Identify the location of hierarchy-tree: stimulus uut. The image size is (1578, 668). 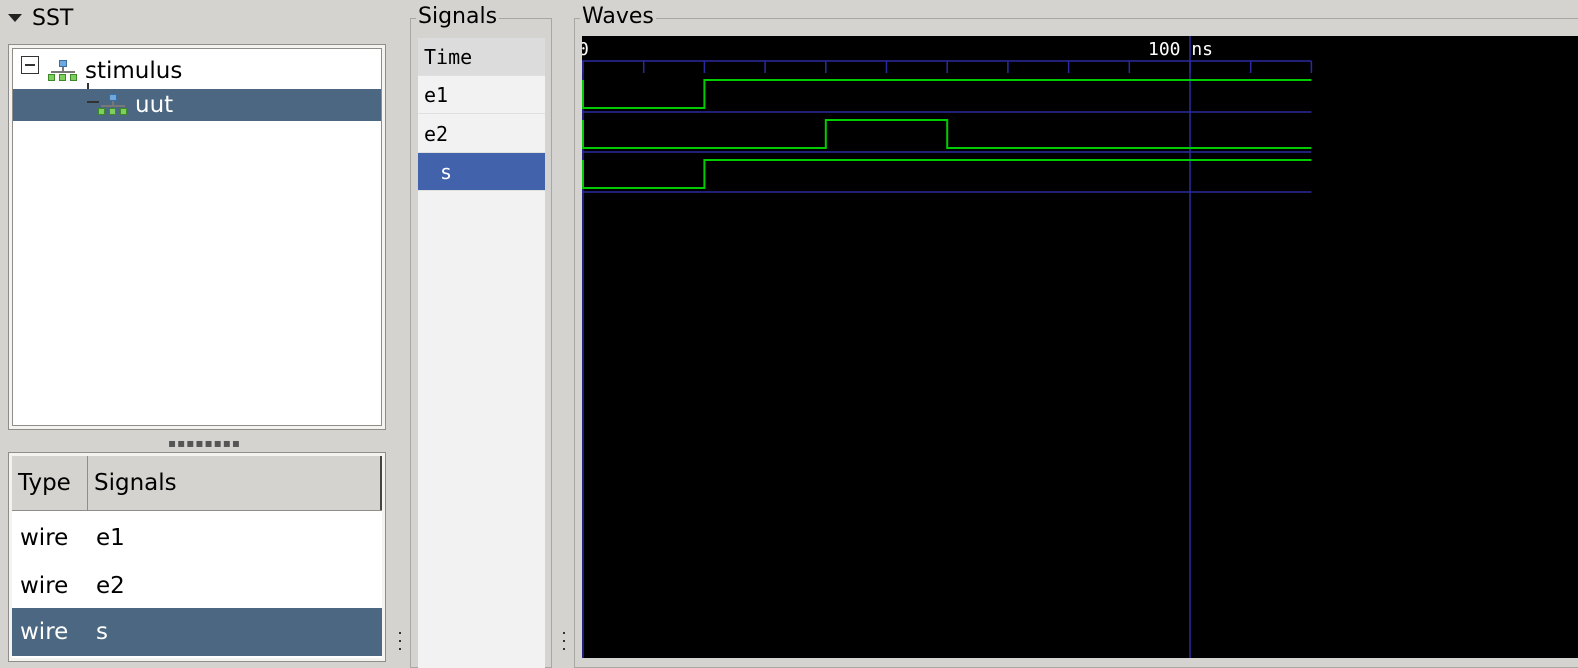
(197, 237).